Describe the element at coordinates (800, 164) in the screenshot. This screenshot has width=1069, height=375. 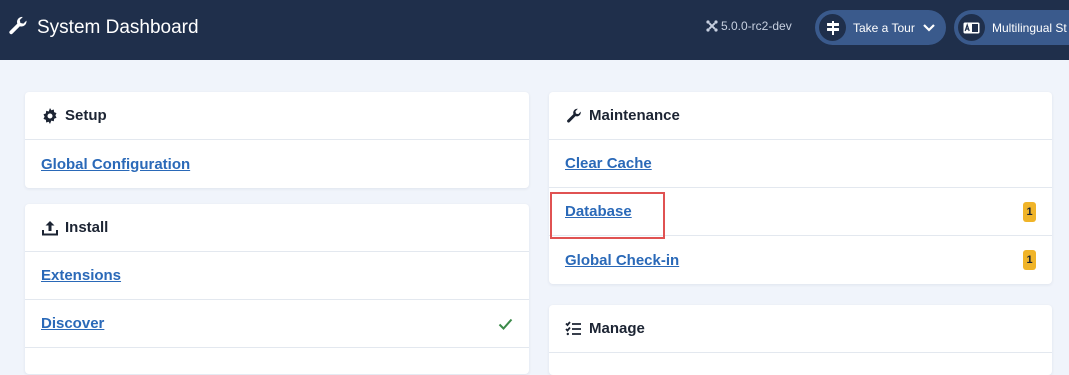
I see `list-item: Clear Cache` at that location.